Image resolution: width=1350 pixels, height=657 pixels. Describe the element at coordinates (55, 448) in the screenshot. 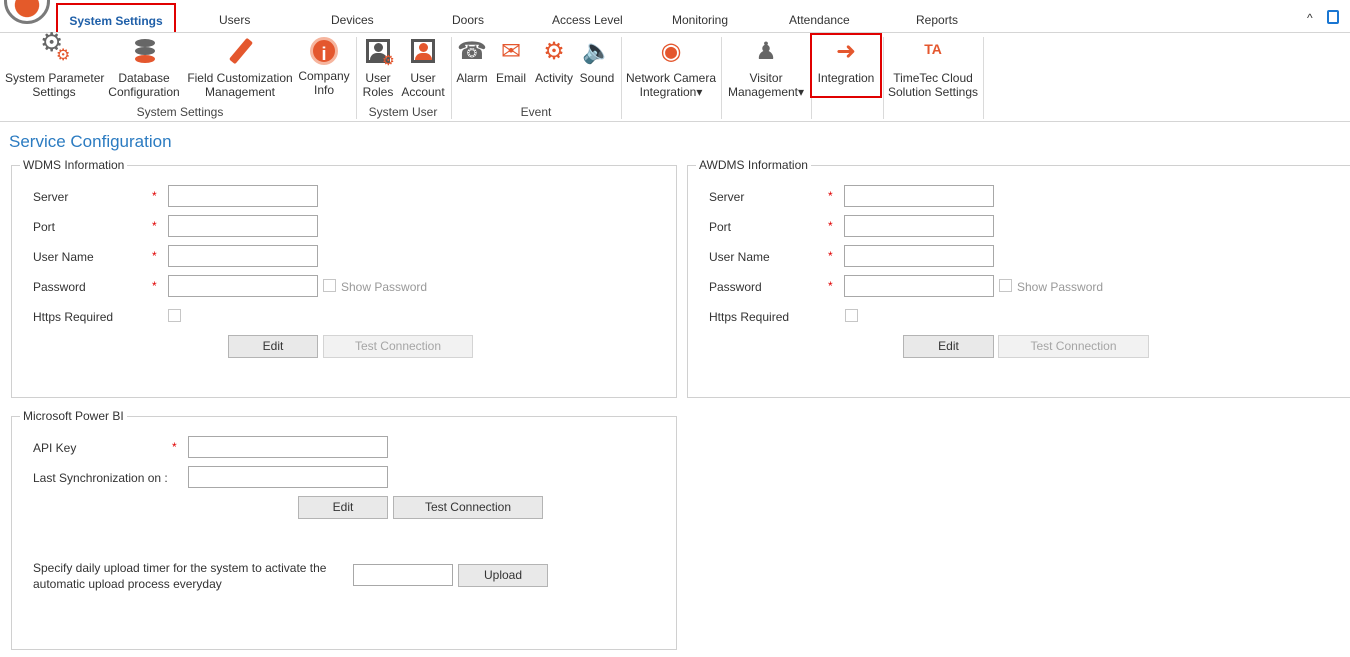

I see `api-key-label: API Key` at that location.